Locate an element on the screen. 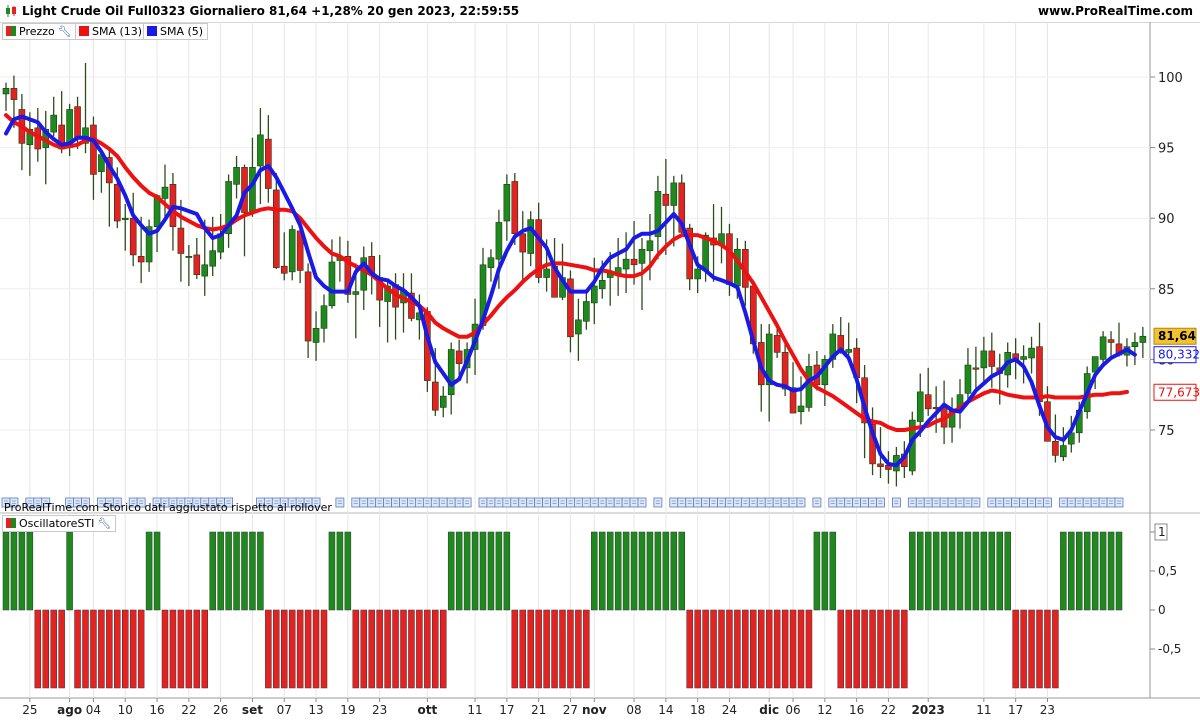  x-tick-label: 12 is located at coordinates (824, 710).